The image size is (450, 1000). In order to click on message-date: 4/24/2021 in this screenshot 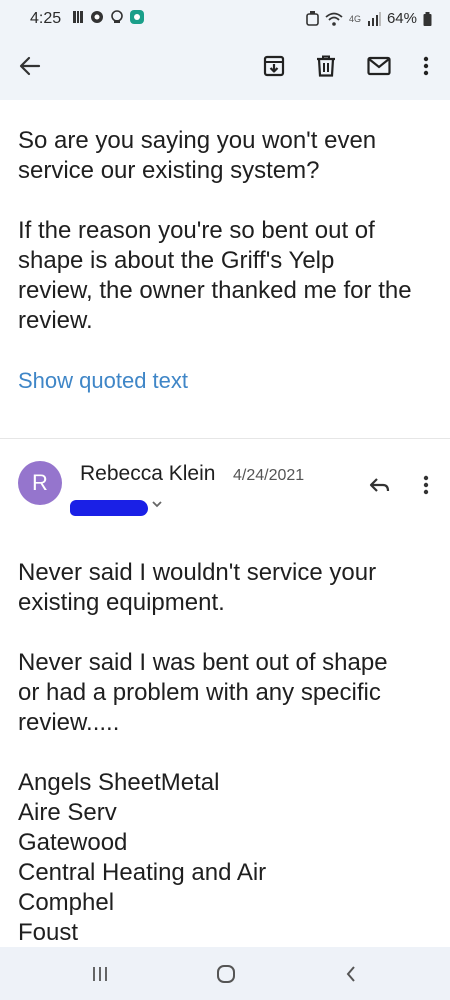, I will do `click(269, 475)`.